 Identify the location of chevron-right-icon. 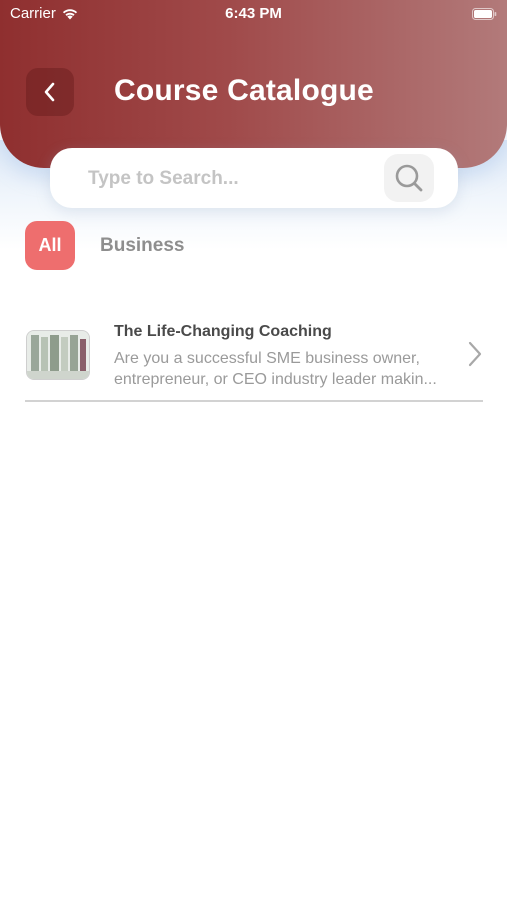
(475, 354).